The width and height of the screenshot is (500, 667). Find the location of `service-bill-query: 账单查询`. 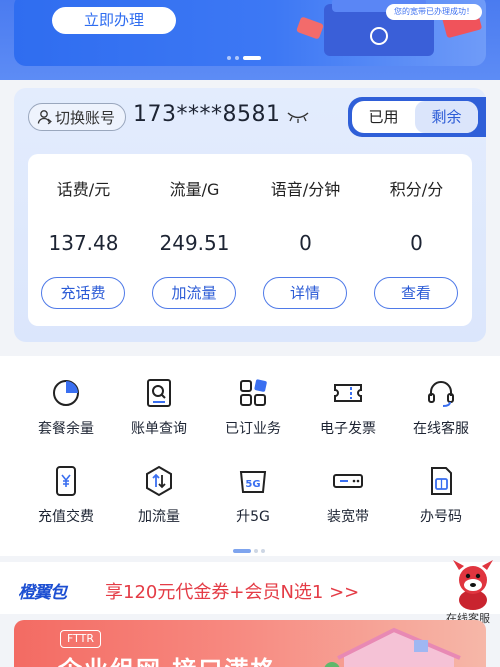

service-bill-query: 账单查询 is located at coordinates (159, 407).